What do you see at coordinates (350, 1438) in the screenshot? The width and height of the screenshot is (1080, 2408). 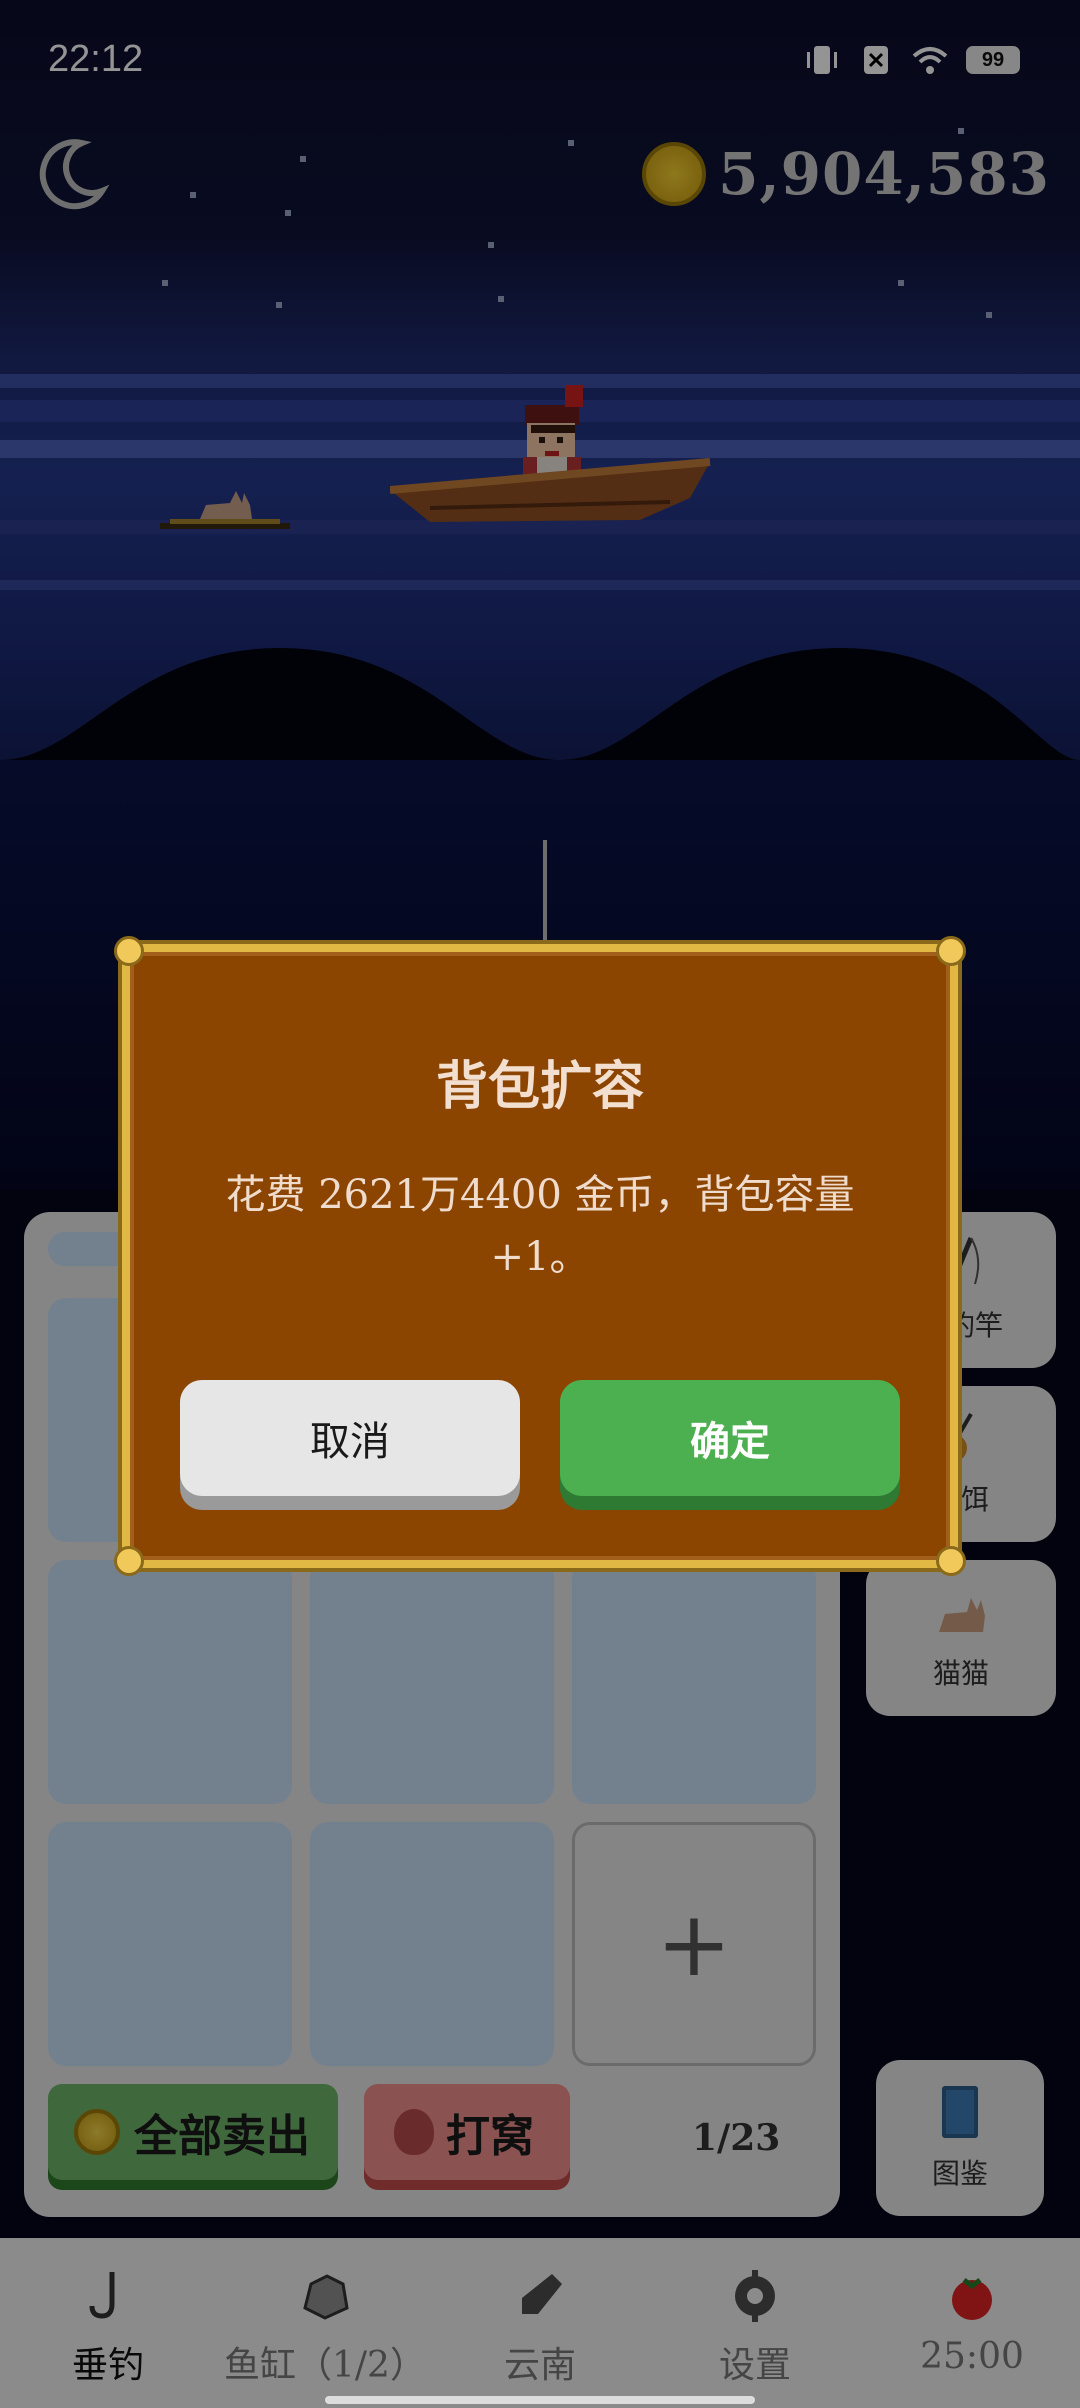 I see `cancel-button: 取消` at bounding box center [350, 1438].